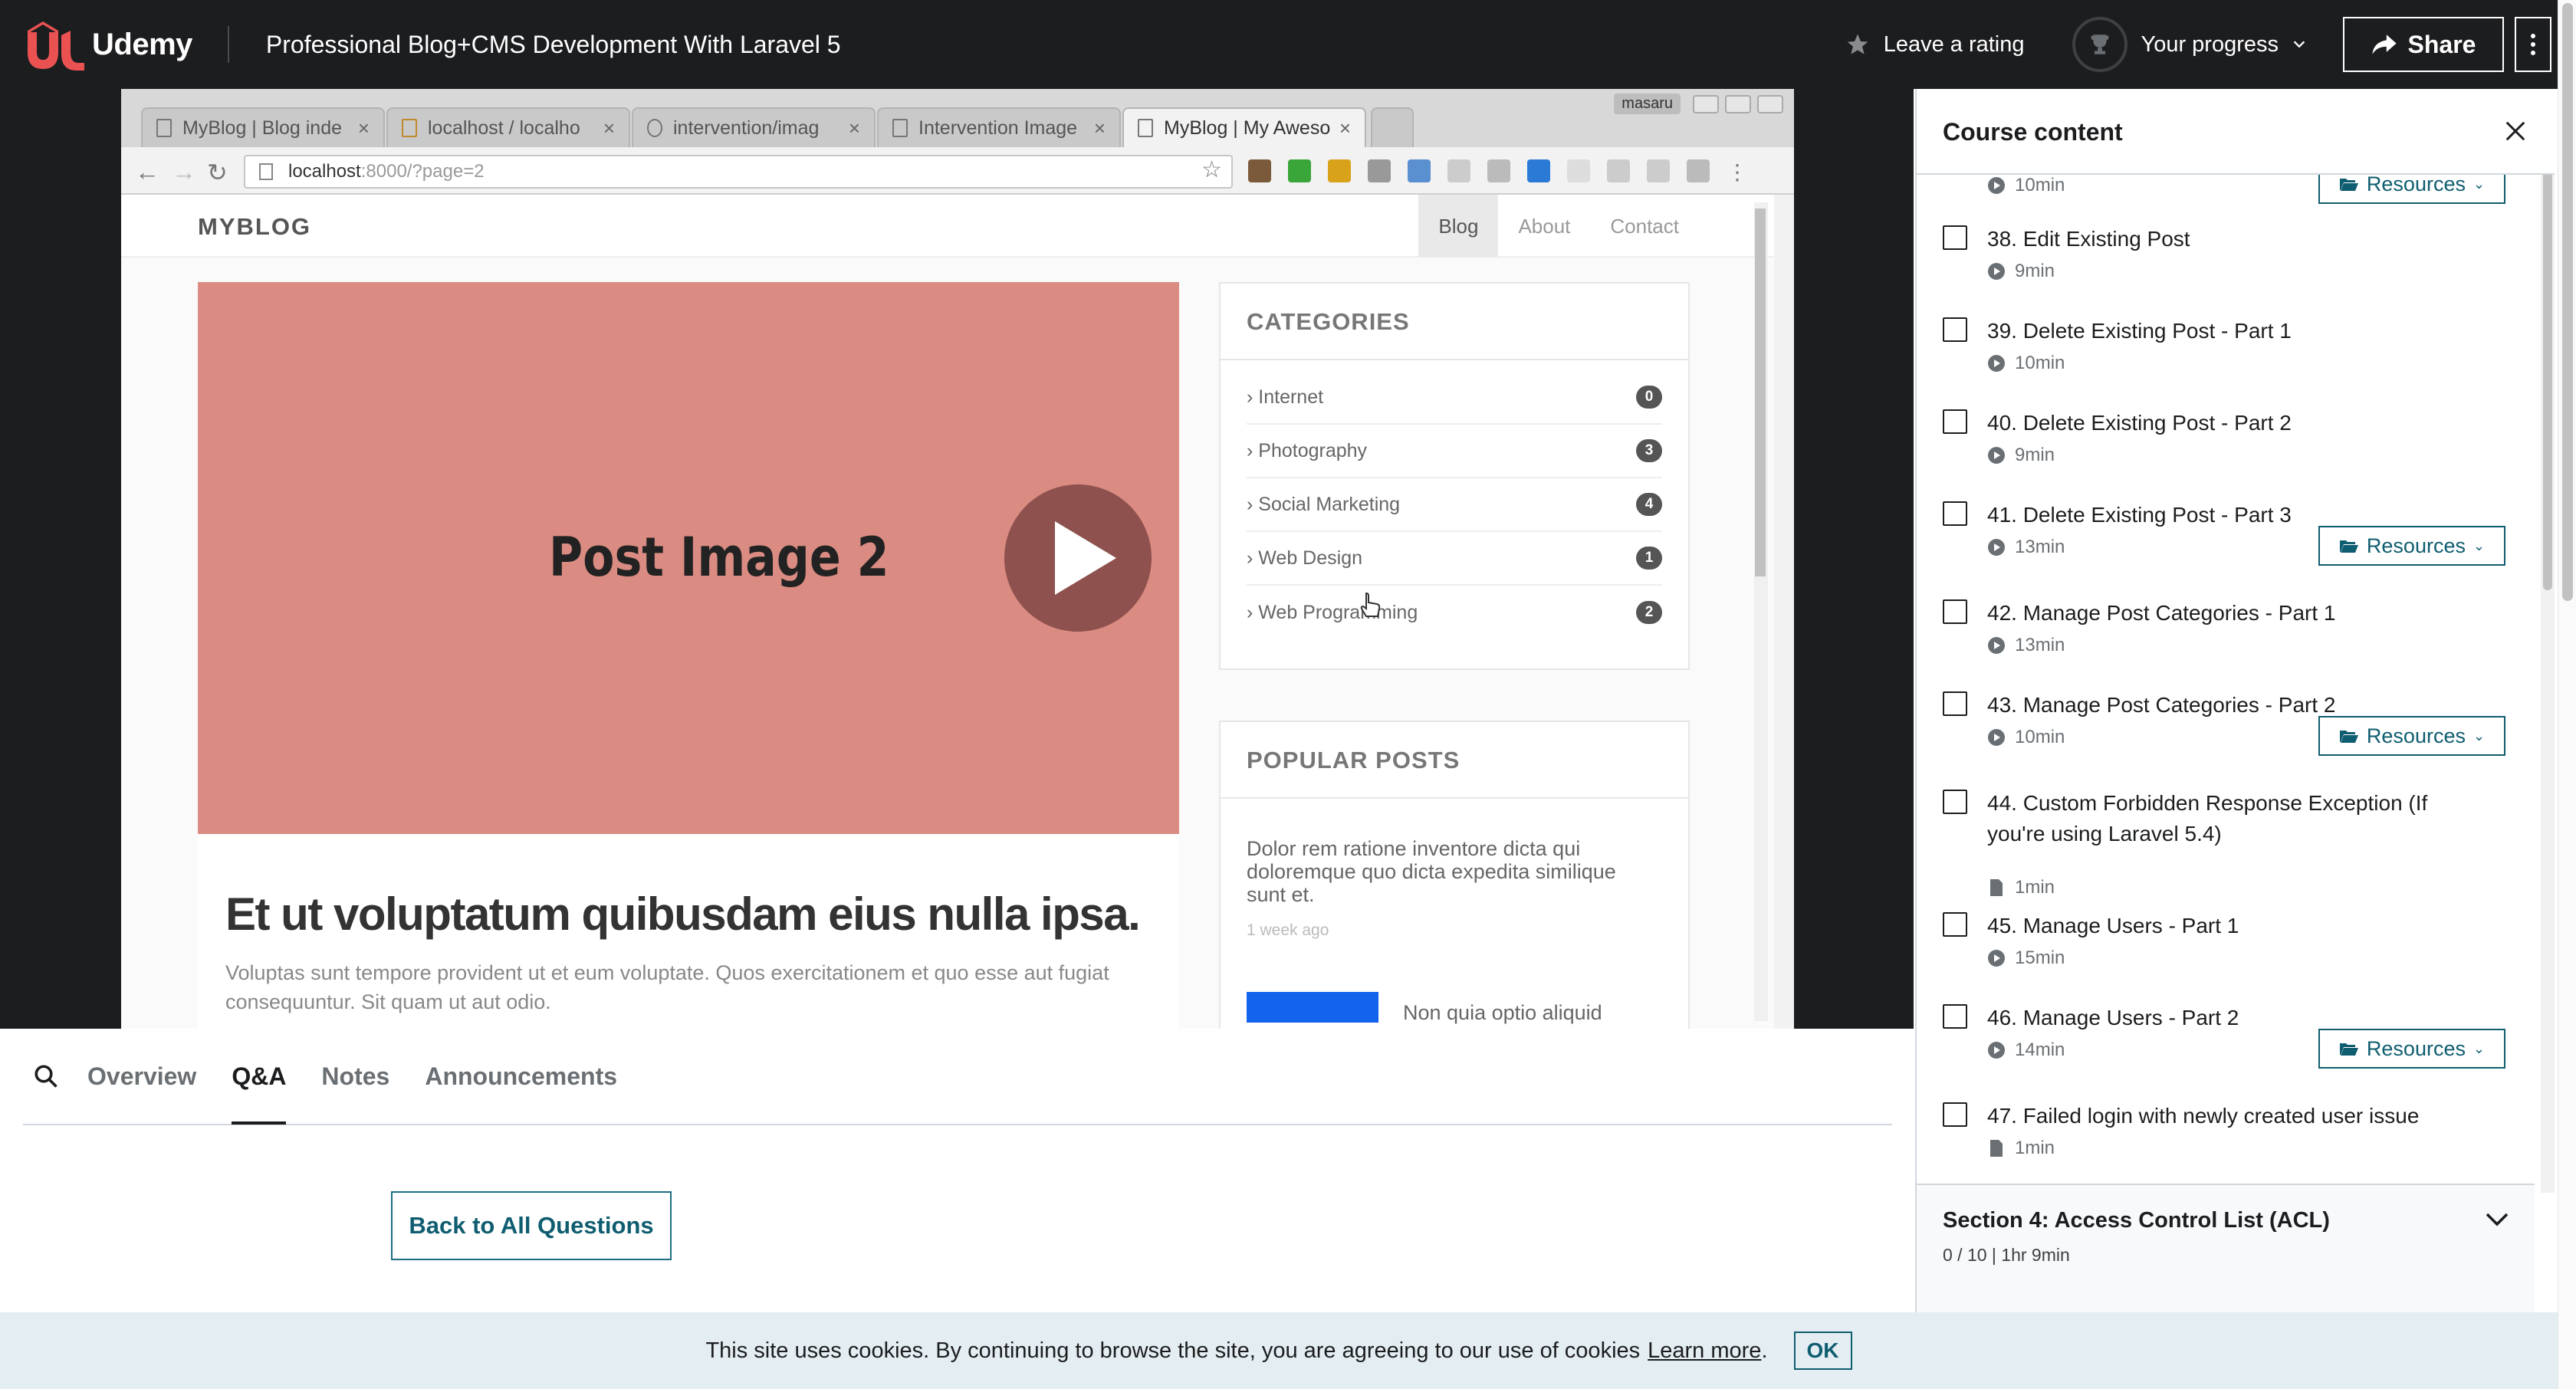 Image resolution: width=2576 pixels, height=1389 pixels. What do you see at coordinates (1649, 450) in the screenshot?
I see `count-badge: 3` at bounding box center [1649, 450].